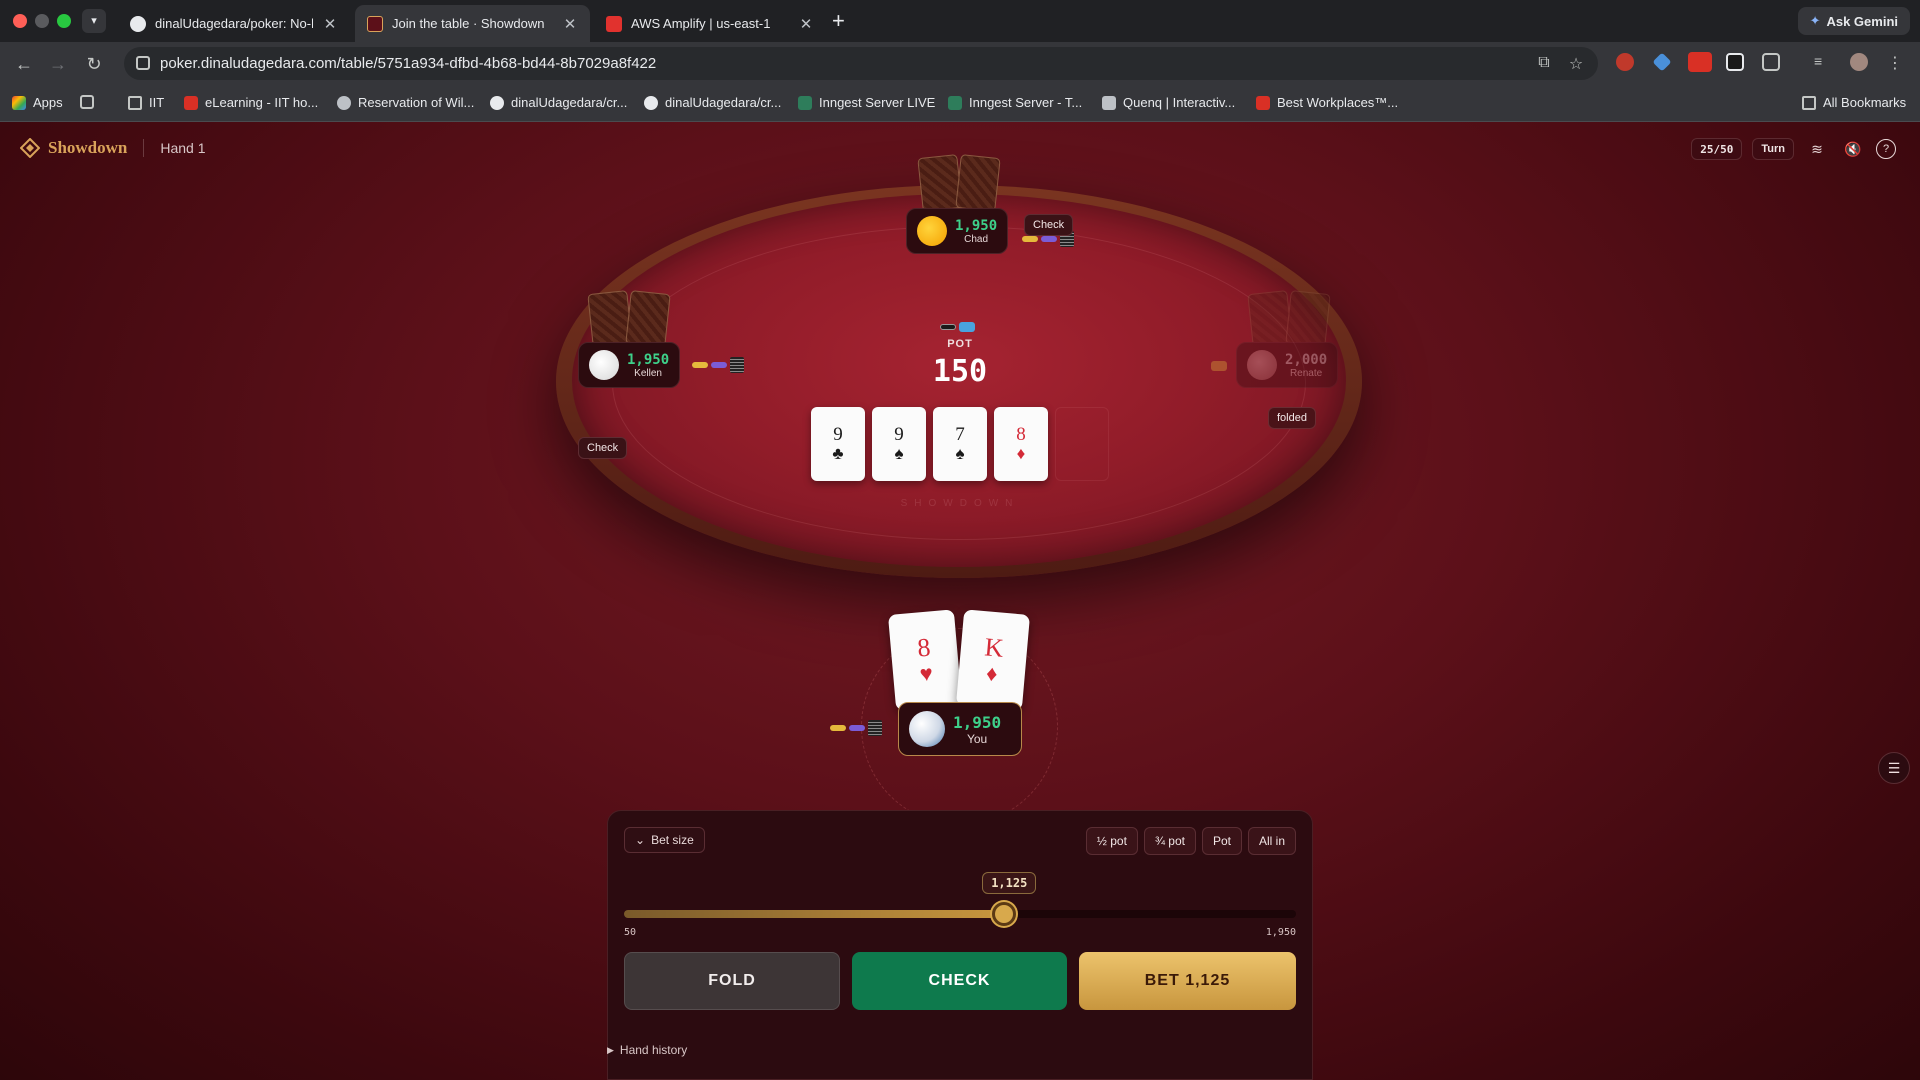 The image size is (1920, 1080). I want to click on slider-min-label: 50, so click(630, 932).